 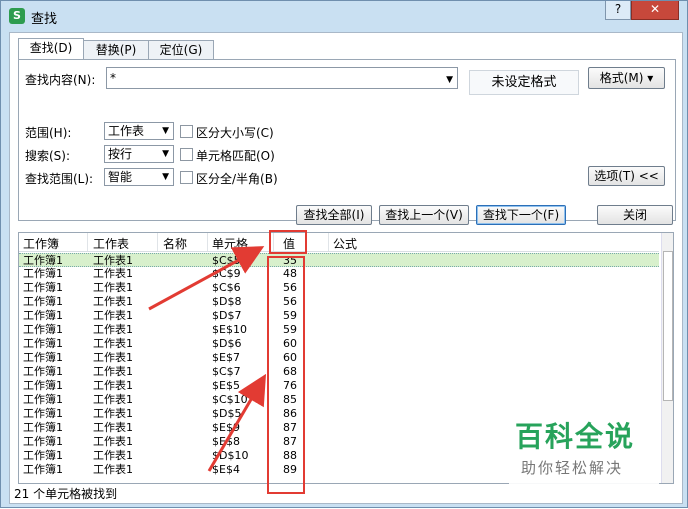 What do you see at coordinates (572, 468) in the screenshot?
I see `watermark-subtitle: 助你轻松解决` at bounding box center [572, 468].